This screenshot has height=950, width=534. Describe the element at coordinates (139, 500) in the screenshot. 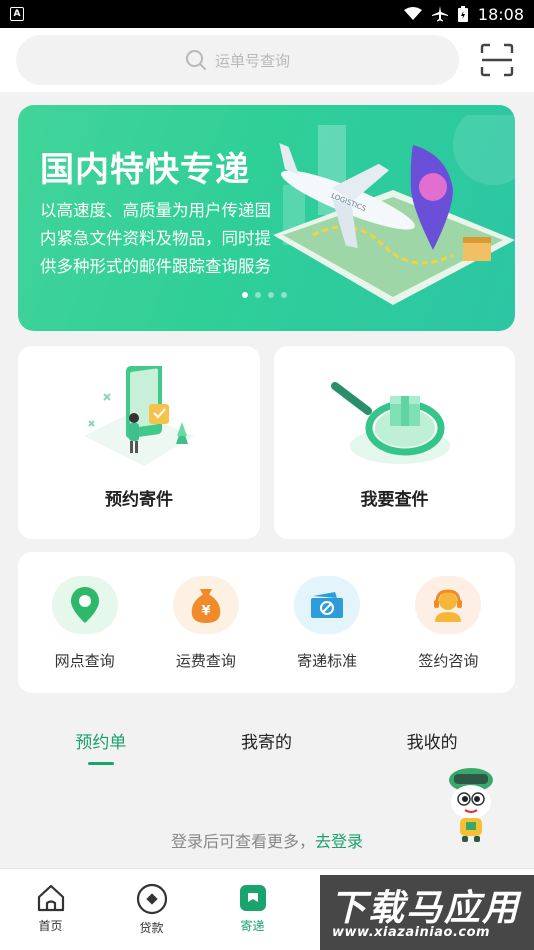

I see `book-shipment-label: 预约寄件` at that location.